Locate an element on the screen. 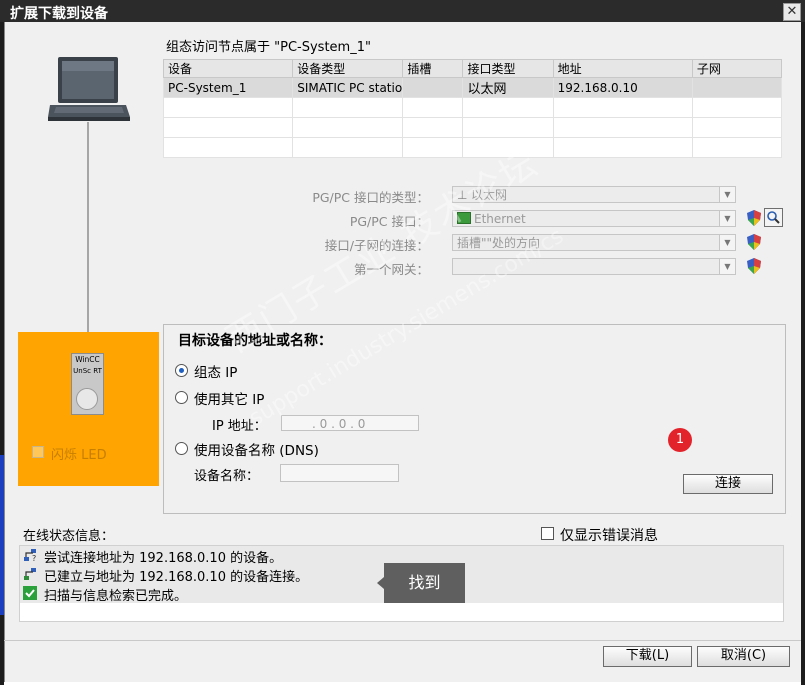  device-name-input is located at coordinates (339, 473).